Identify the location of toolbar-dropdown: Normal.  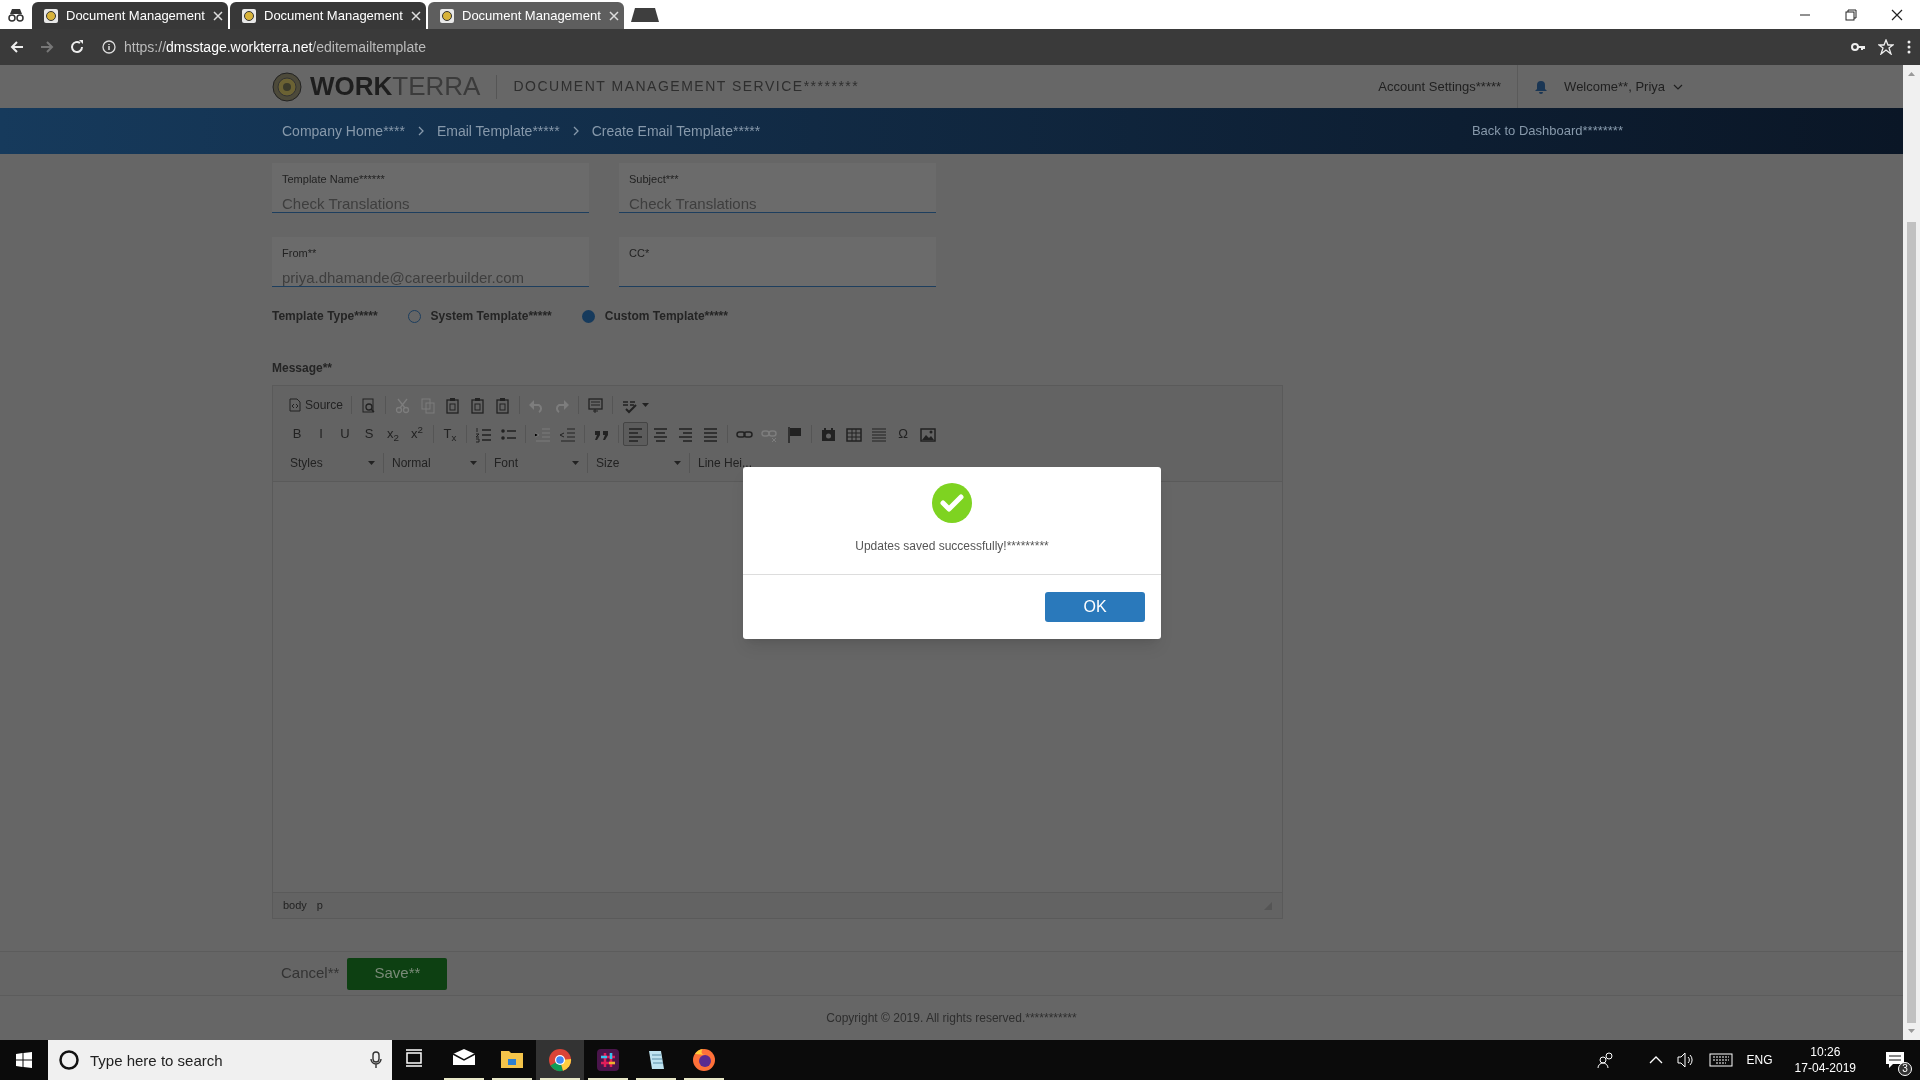
(434, 463).